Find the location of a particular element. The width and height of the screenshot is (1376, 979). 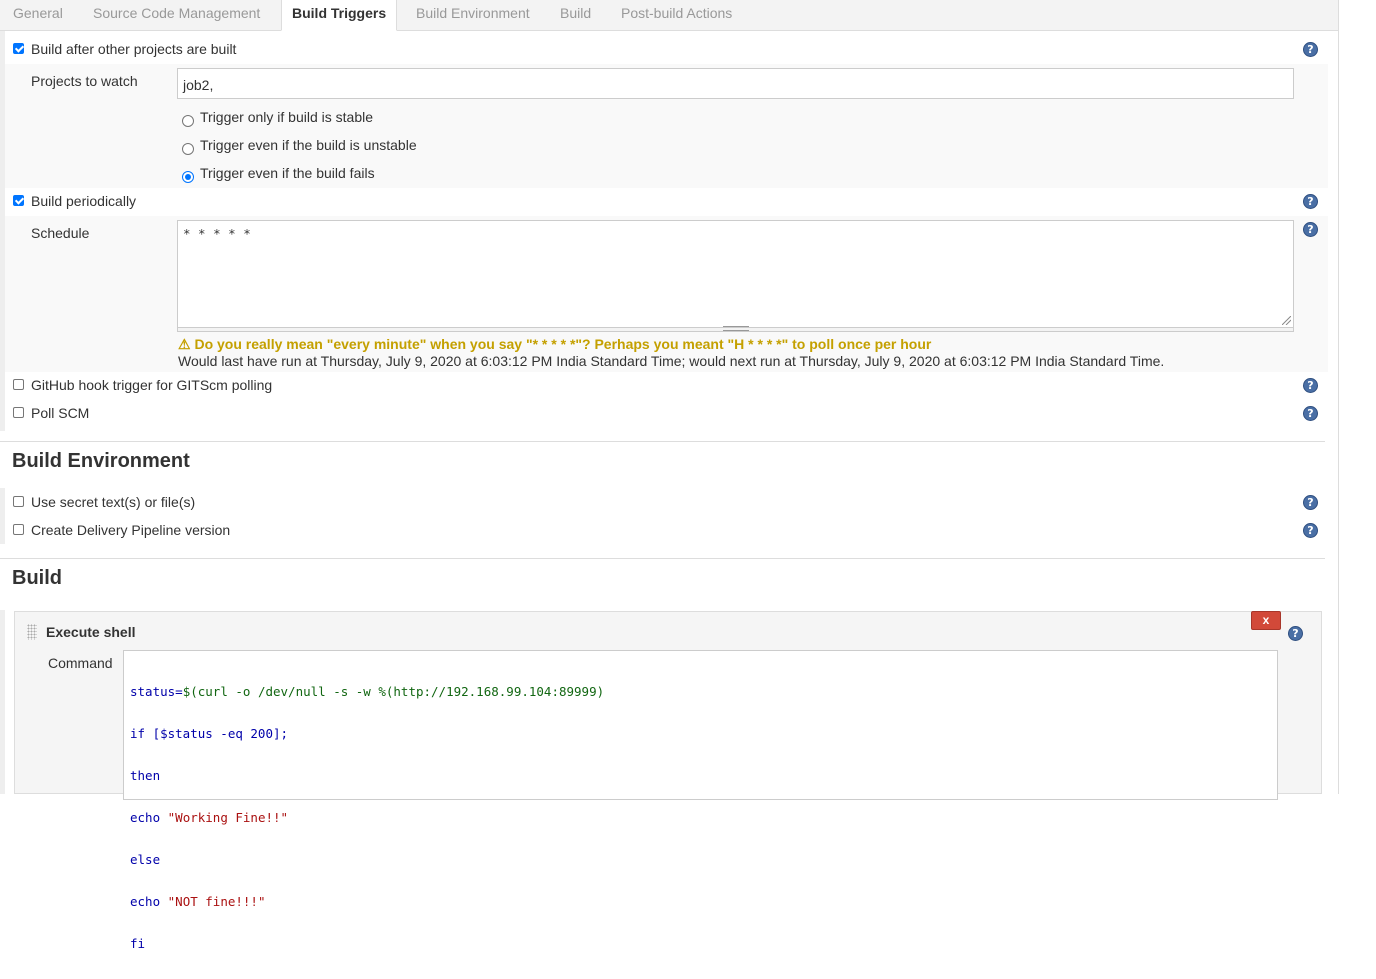

radio-trigger-stable-label: Trigger only if build is stable is located at coordinates (287, 117).